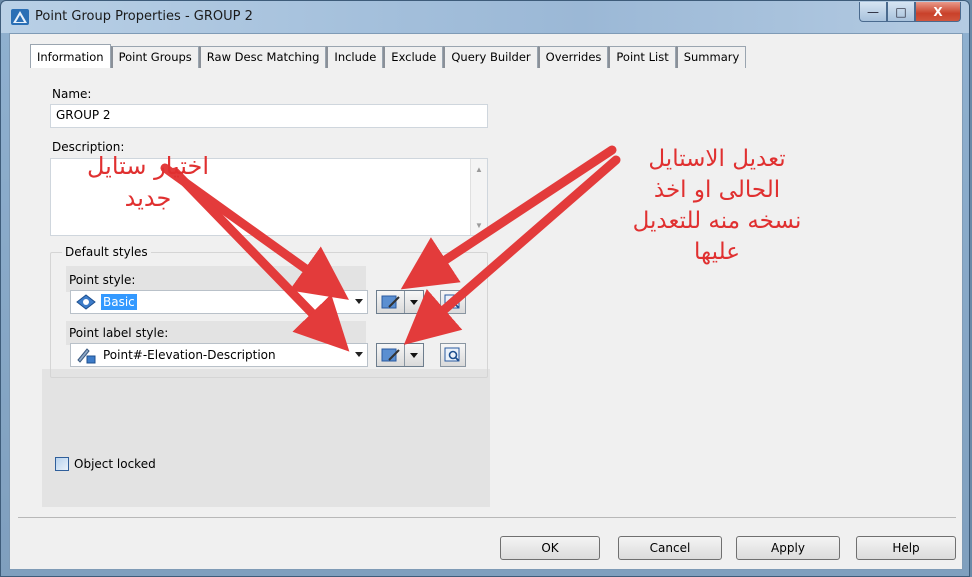  I want to click on help-button: Help, so click(906, 548).